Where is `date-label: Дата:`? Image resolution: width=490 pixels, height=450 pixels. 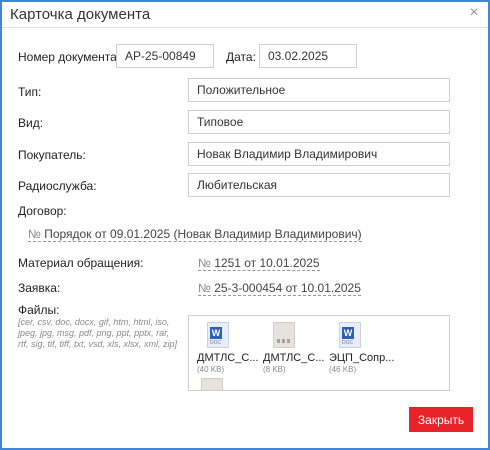
date-label: Дата: is located at coordinates (241, 57).